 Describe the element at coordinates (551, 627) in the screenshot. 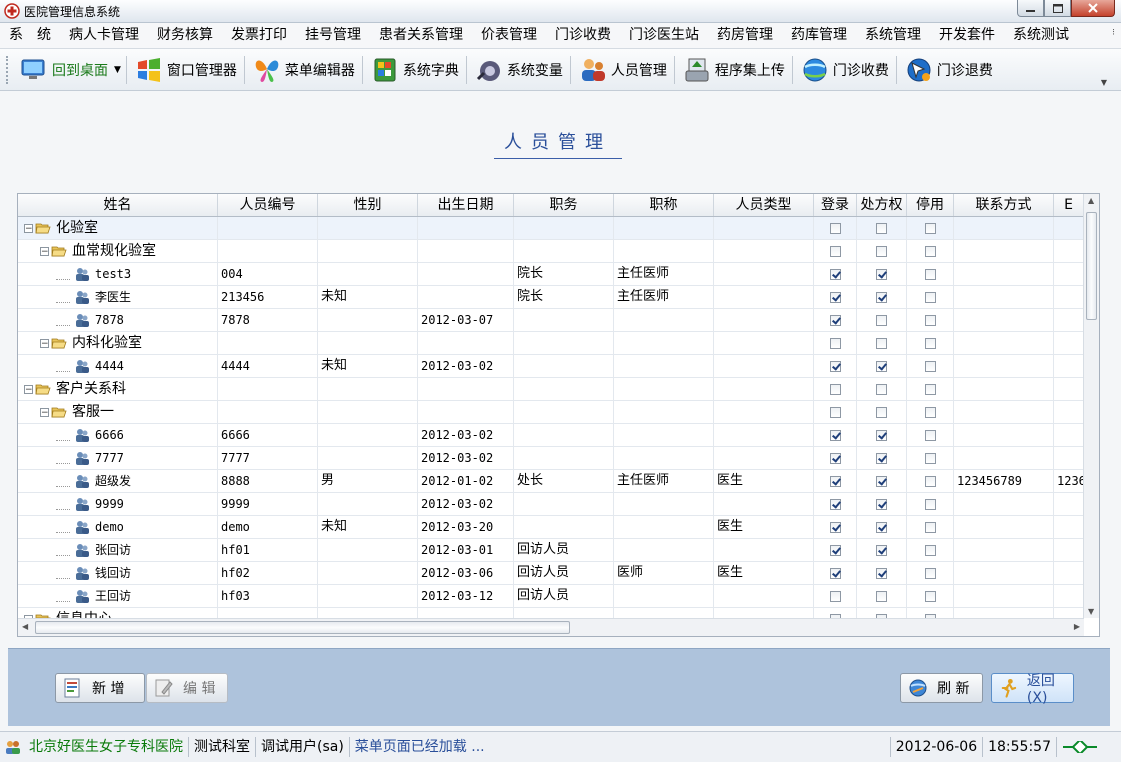

I see `horizontal-scrollbar: ◀ ▶` at that location.